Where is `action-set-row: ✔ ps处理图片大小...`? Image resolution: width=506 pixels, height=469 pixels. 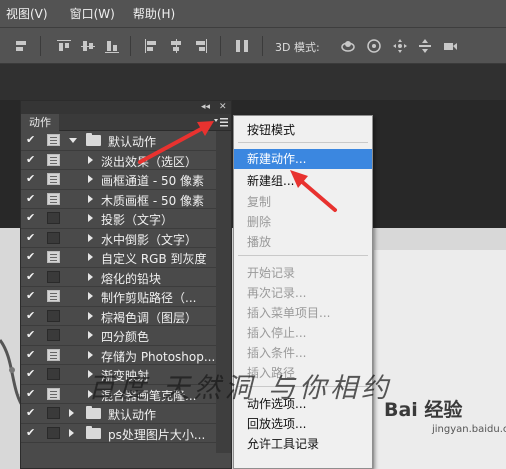
action-set-row: ✔ ps处理图片大小... is located at coordinates (119, 433).